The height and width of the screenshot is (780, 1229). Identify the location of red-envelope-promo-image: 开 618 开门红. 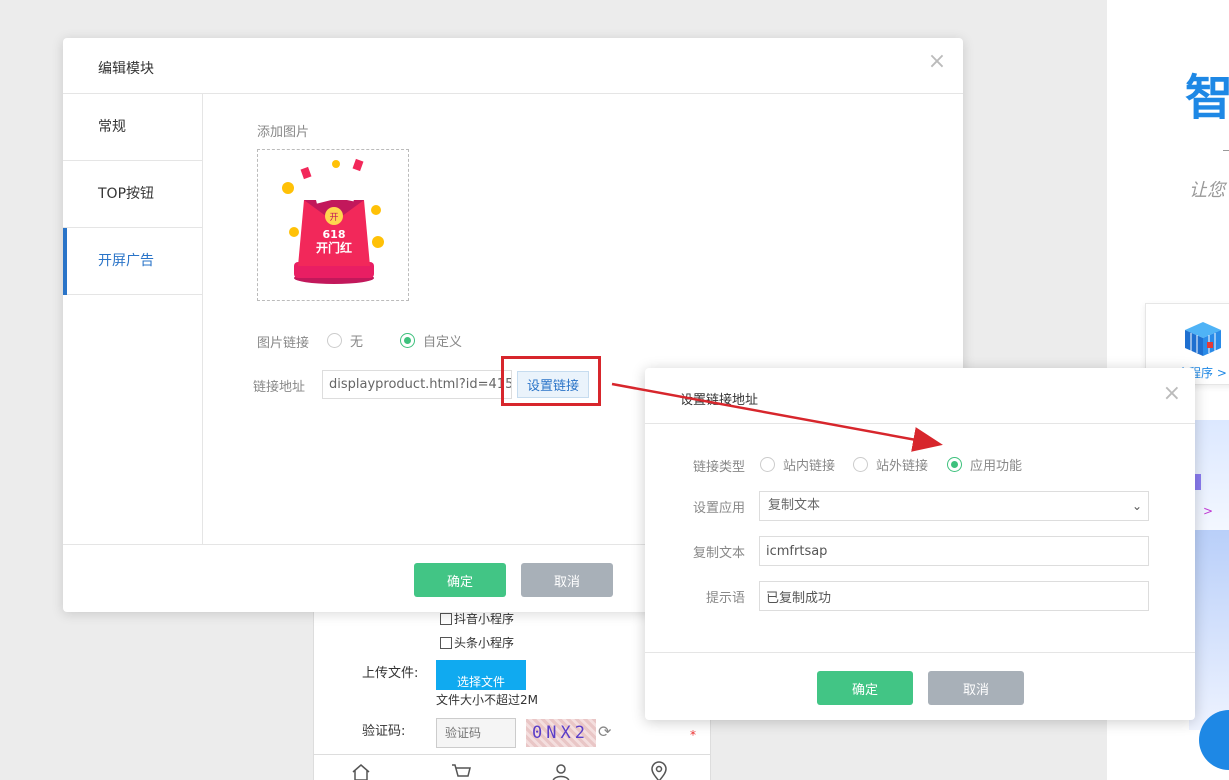
(333, 221).